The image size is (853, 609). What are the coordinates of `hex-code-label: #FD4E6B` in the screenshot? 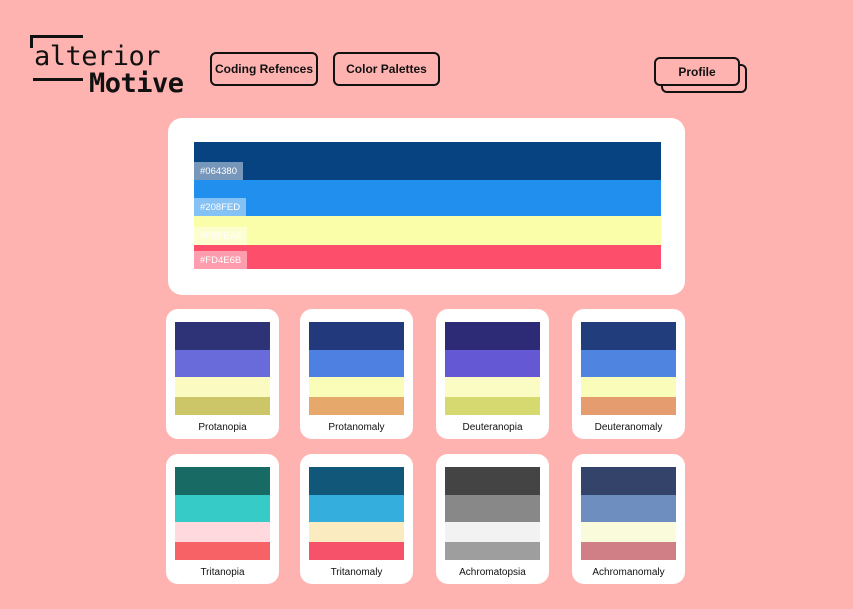 It's located at (221, 260).